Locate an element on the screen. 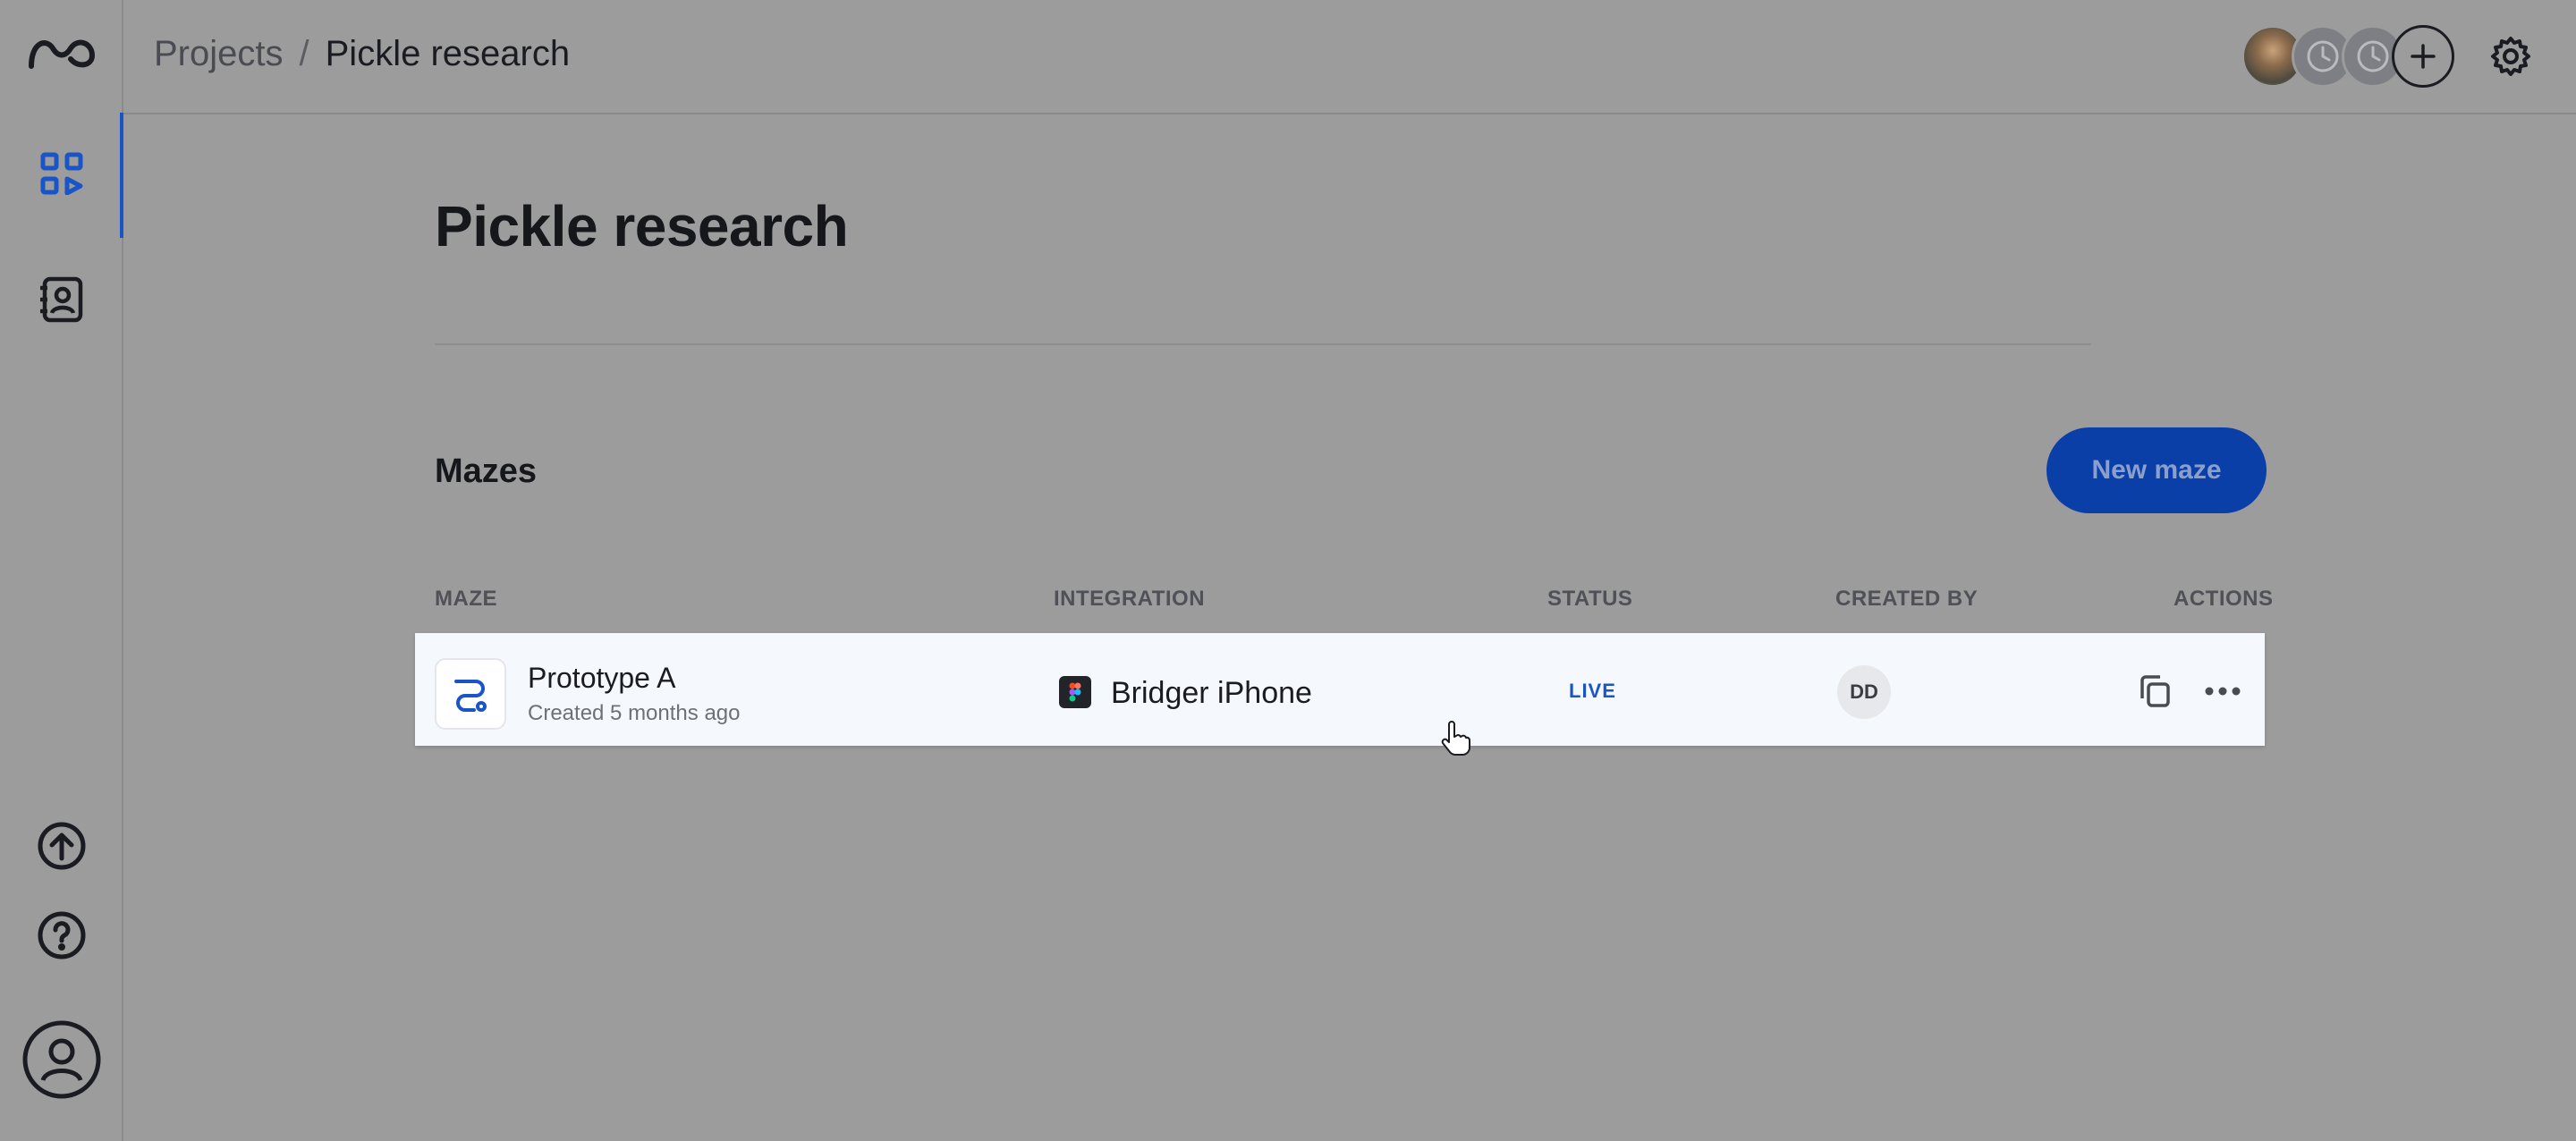  maze-name: Prototype A is located at coordinates (601, 679).